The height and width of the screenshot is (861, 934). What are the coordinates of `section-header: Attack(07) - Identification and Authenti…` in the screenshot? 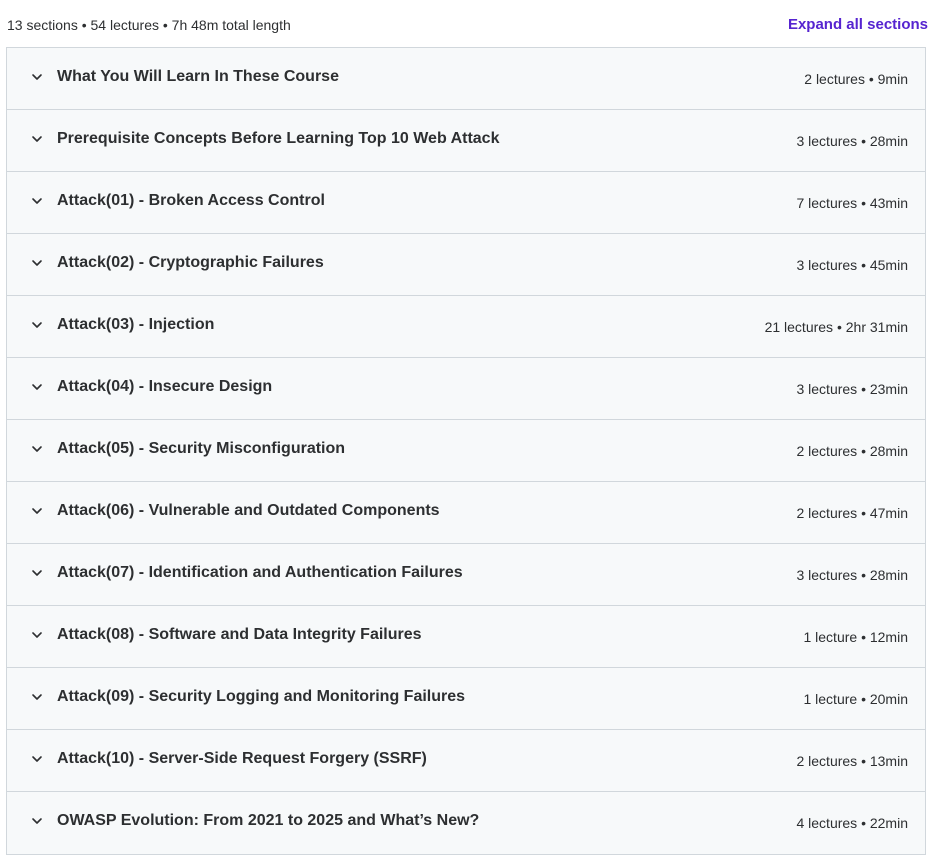 It's located at (466, 575).